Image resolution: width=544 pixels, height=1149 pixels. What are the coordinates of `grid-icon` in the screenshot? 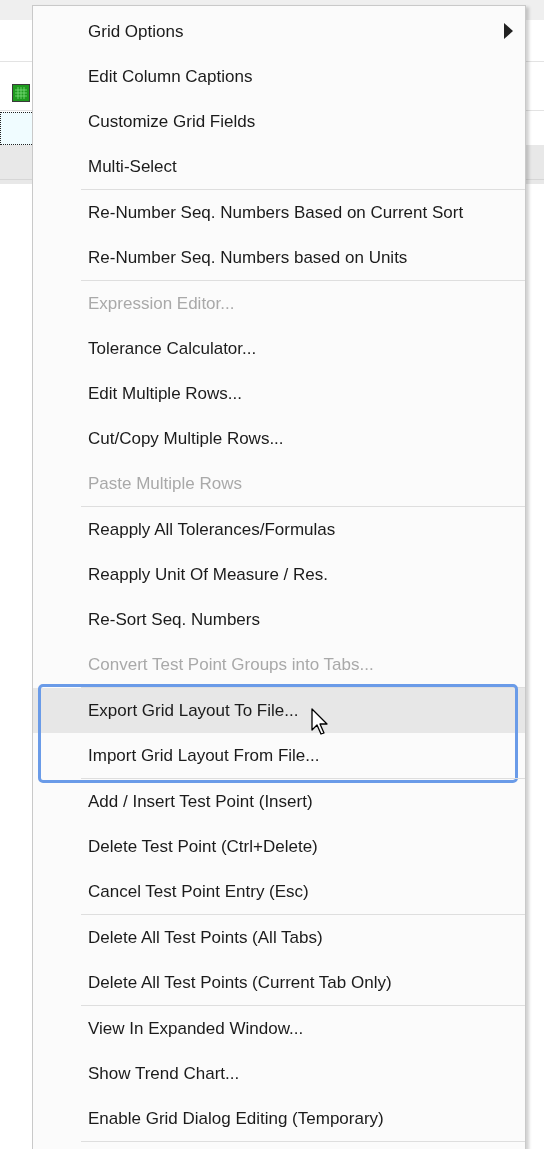 It's located at (21, 93).